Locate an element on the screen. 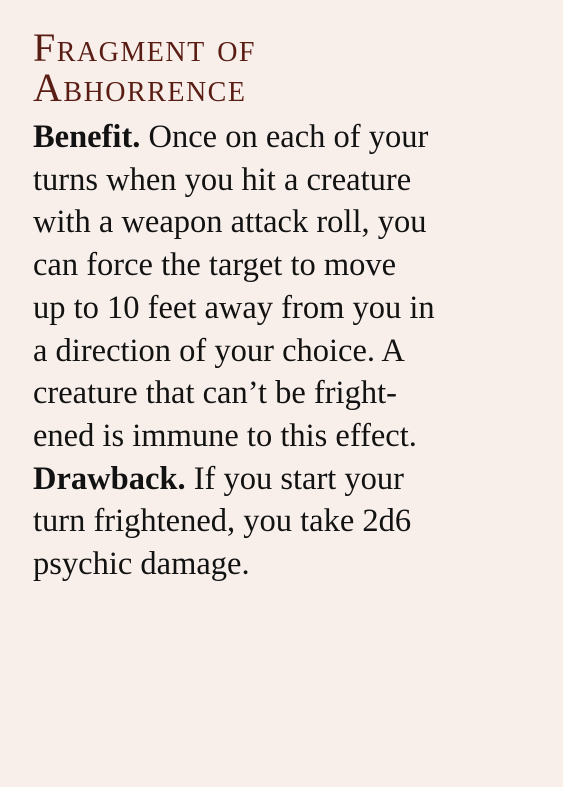 This screenshot has height=787, width=563. card-title-line-2: Abhorrence is located at coordinates (140, 87).